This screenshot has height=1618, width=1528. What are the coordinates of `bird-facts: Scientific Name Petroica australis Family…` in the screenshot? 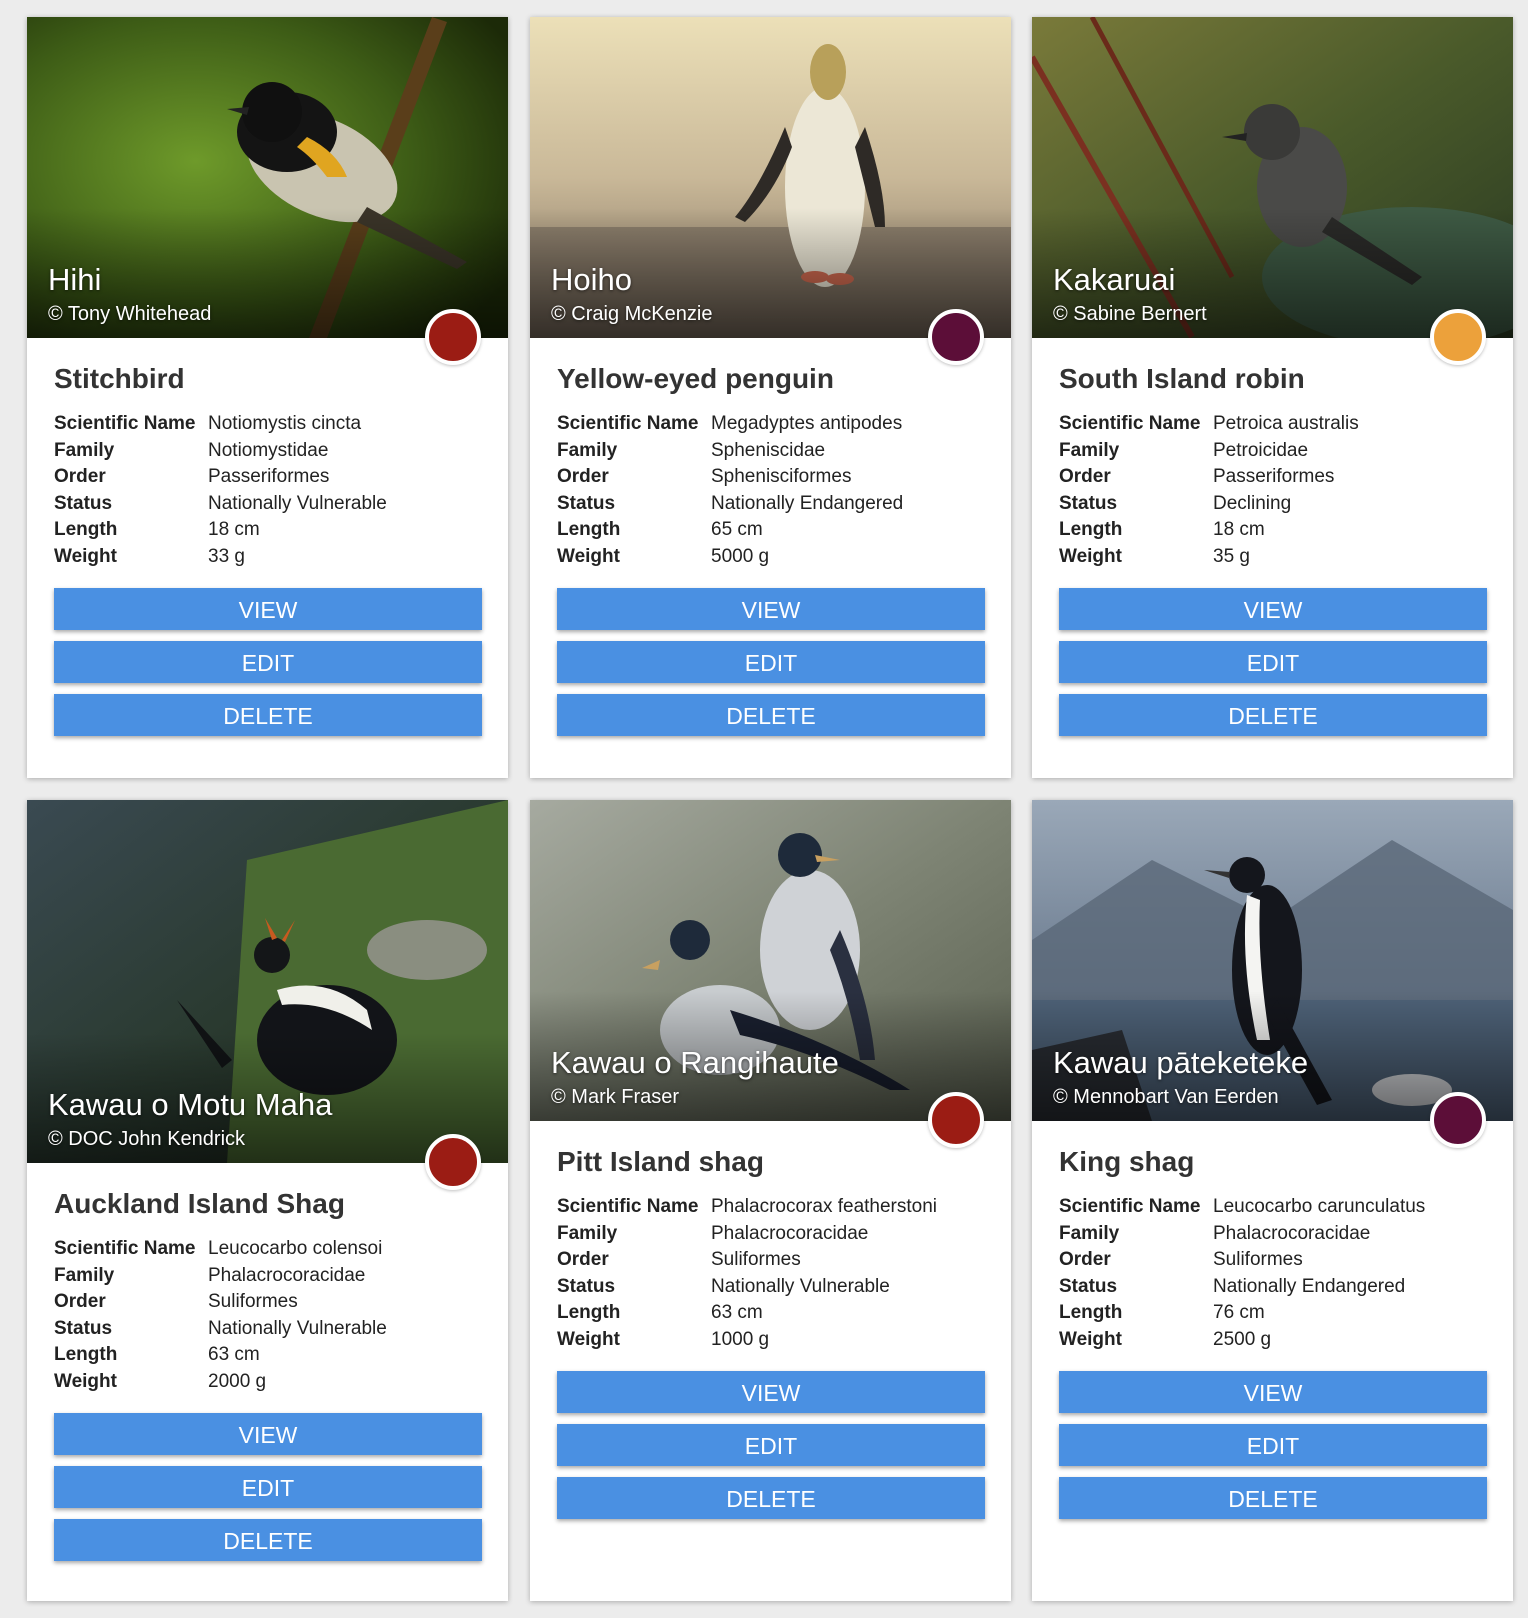 It's located at (1272, 490).